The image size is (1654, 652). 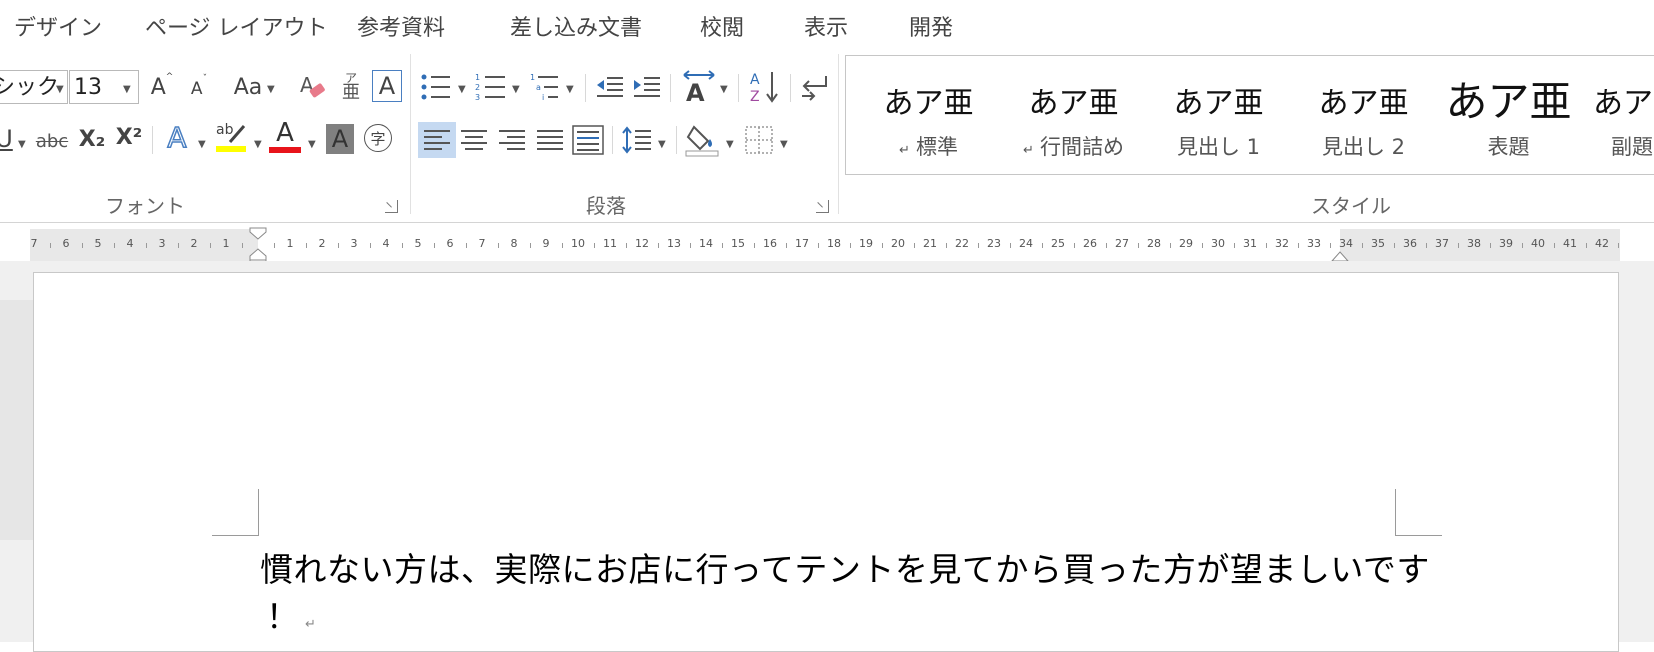 I want to click on tab-references: 参考資料, so click(x=401, y=26).